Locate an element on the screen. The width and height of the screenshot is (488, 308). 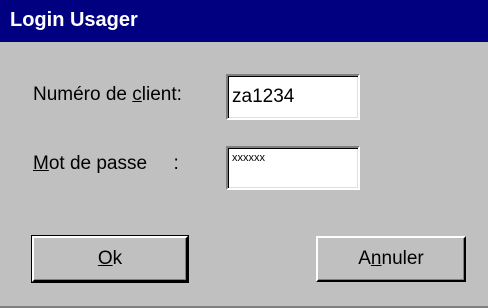
password-field is located at coordinates (293, 168).